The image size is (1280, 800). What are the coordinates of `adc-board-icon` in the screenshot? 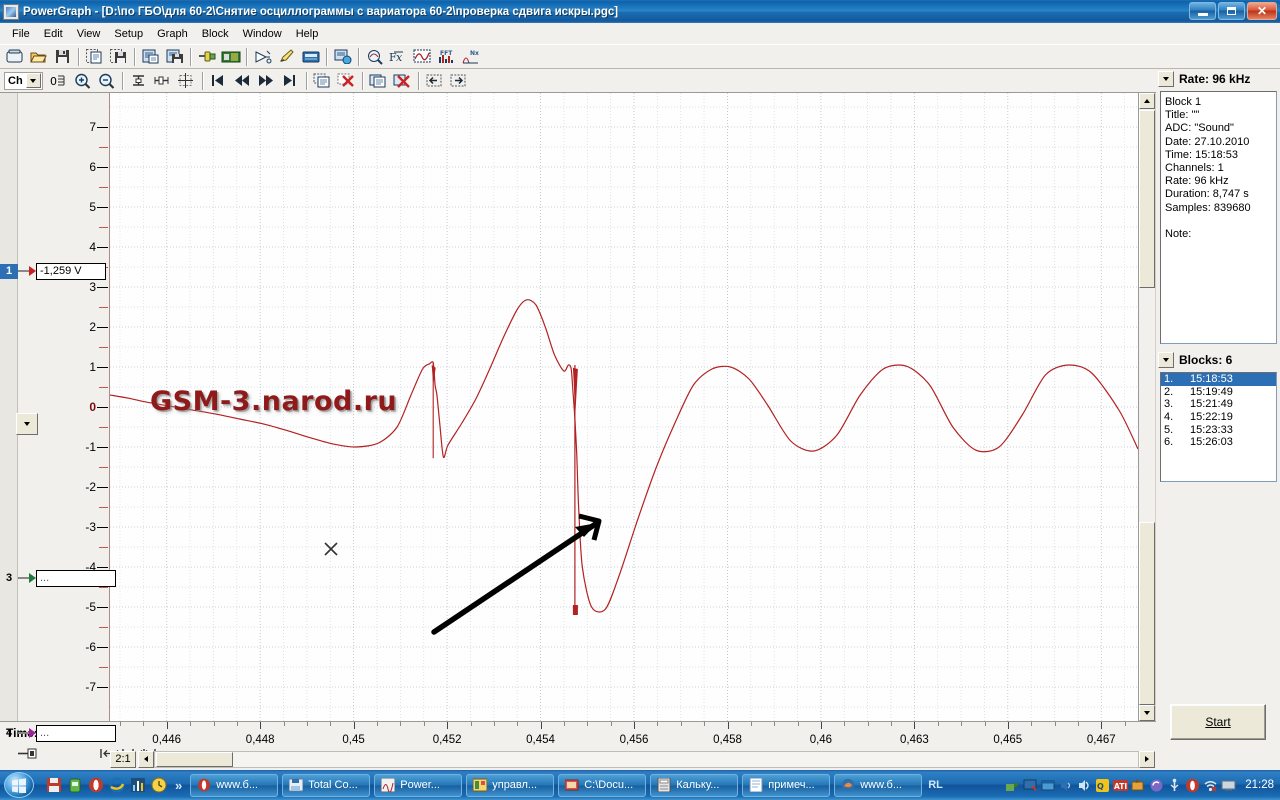 It's located at (230, 57).